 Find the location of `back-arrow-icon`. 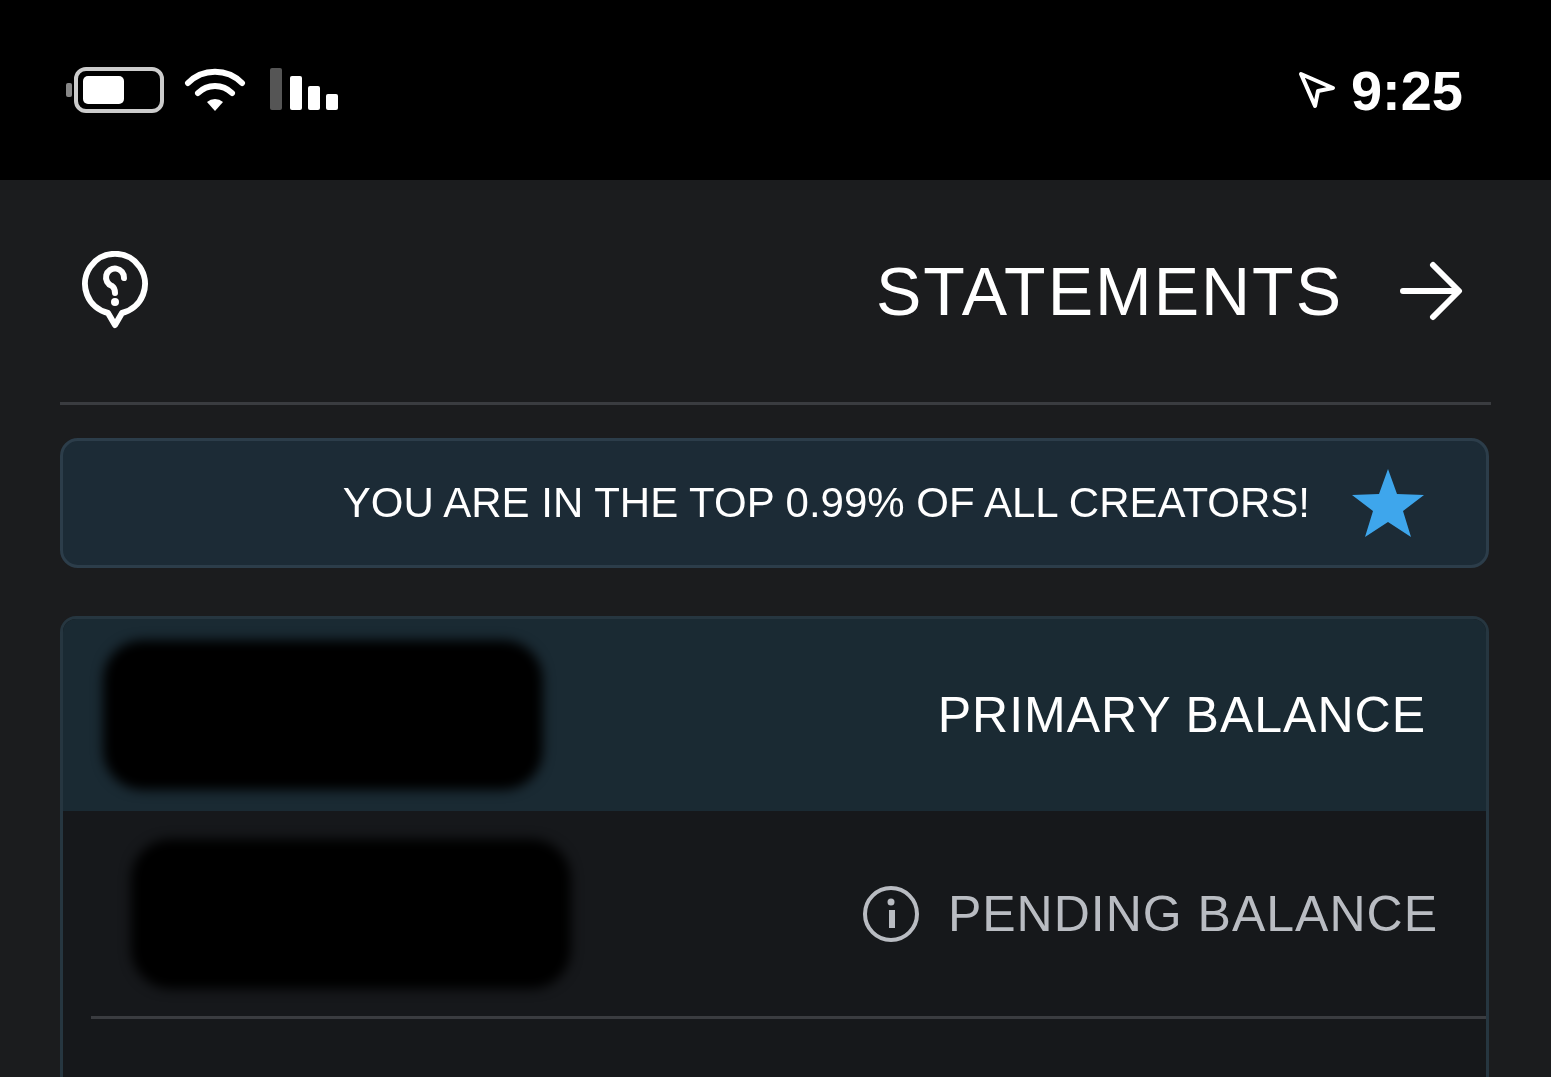

back-arrow-icon is located at coordinates (1431, 291).